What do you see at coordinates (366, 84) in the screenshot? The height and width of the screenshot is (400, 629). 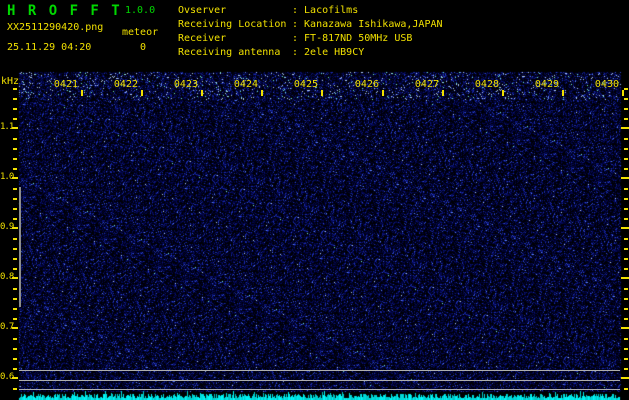 I see `time-tick-label: 0426` at bounding box center [366, 84].